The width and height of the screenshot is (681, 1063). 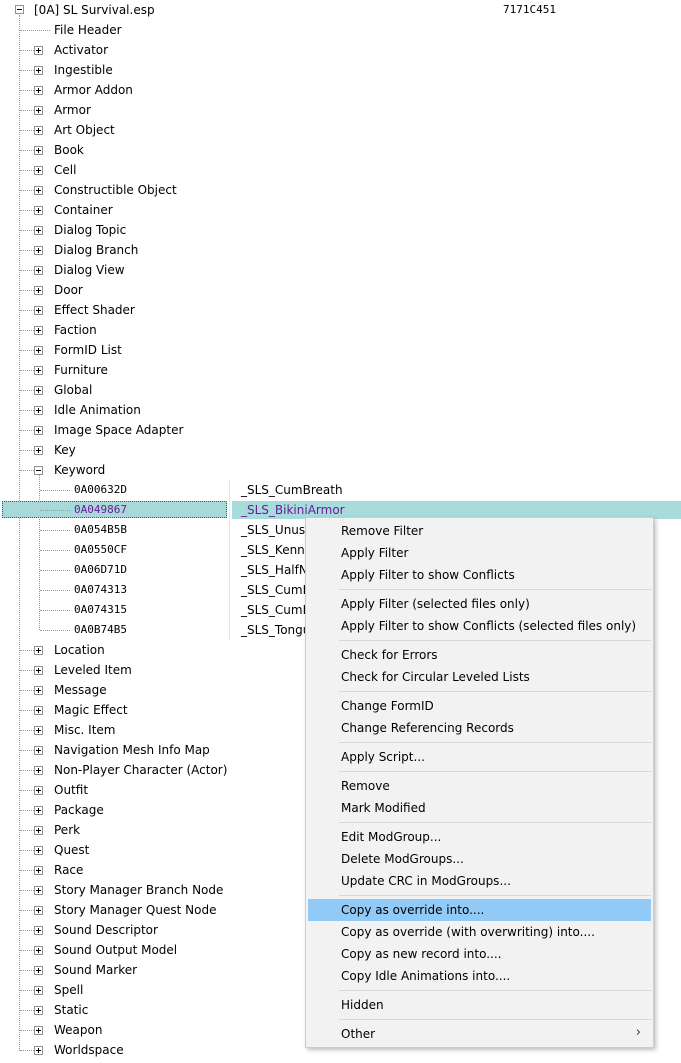 What do you see at coordinates (340, 70) in the screenshot?
I see `tree-group-row: Ingestible` at bounding box center [340, 70].